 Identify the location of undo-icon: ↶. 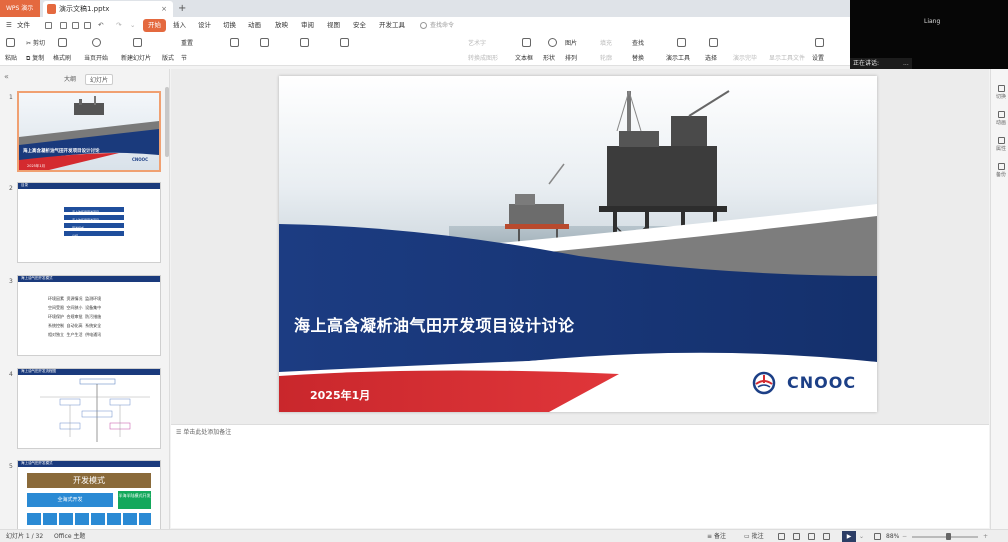
(100, 25).